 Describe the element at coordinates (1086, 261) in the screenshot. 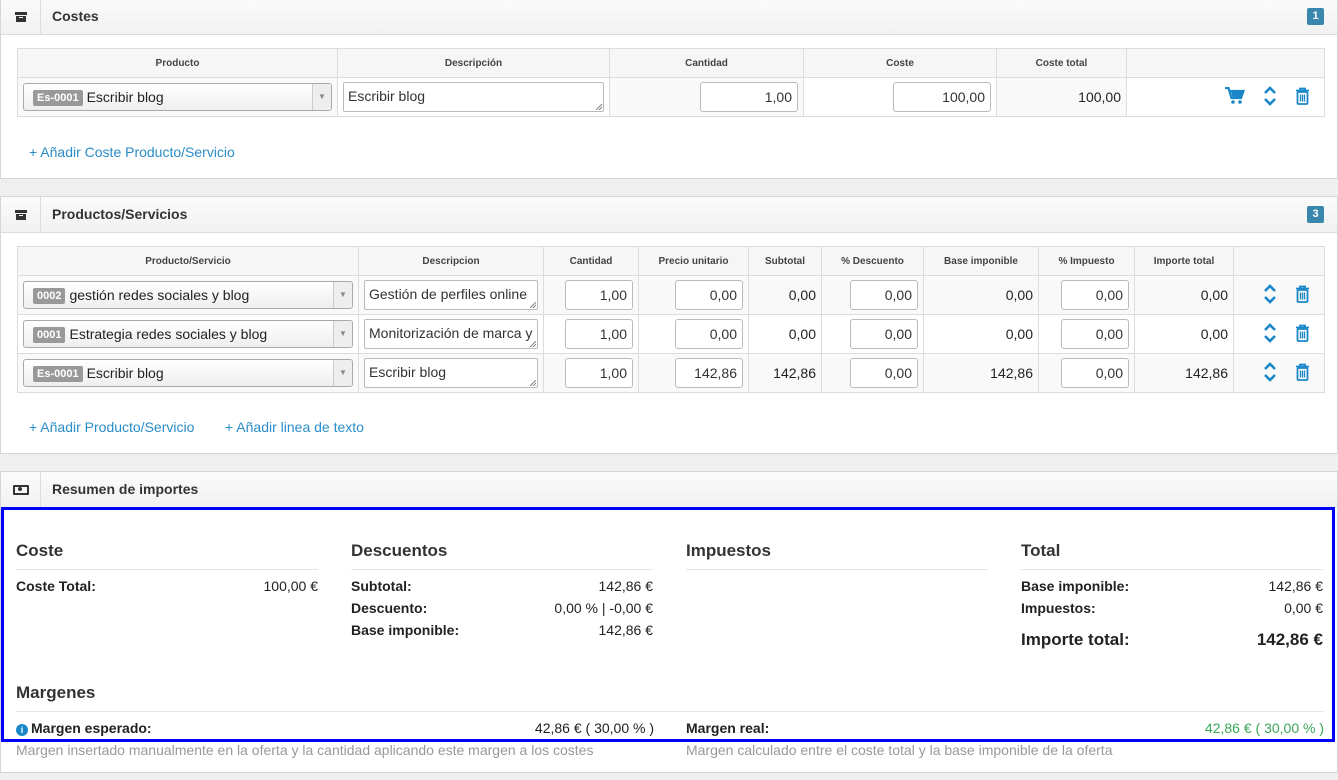

I see `col-header-impuesto: % Impuesto` at that location.